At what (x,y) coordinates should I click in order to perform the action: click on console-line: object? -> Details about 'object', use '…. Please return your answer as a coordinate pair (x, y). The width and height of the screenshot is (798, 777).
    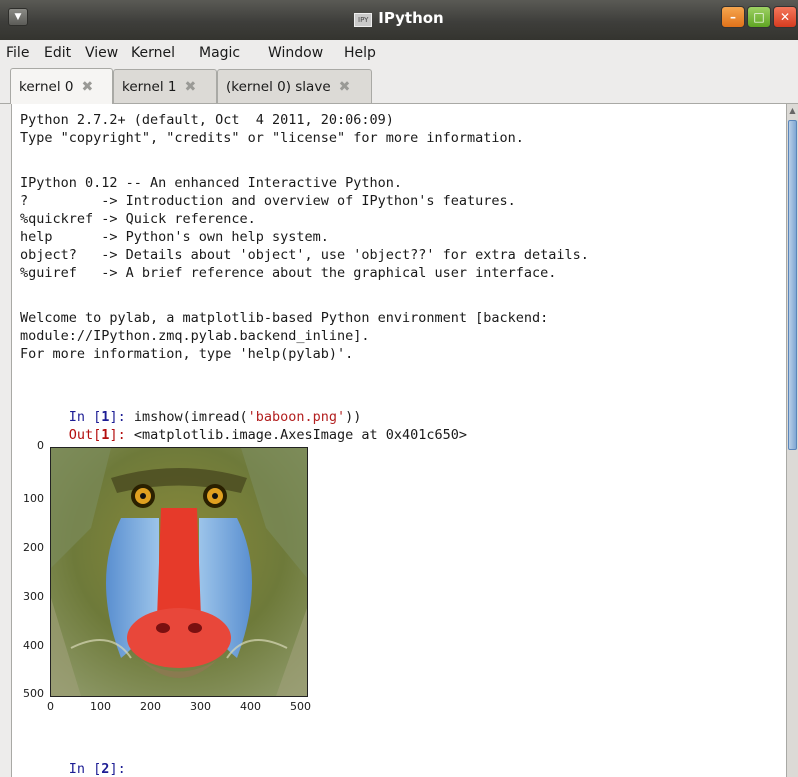
    Looking at the image, I should click on (304, 255).